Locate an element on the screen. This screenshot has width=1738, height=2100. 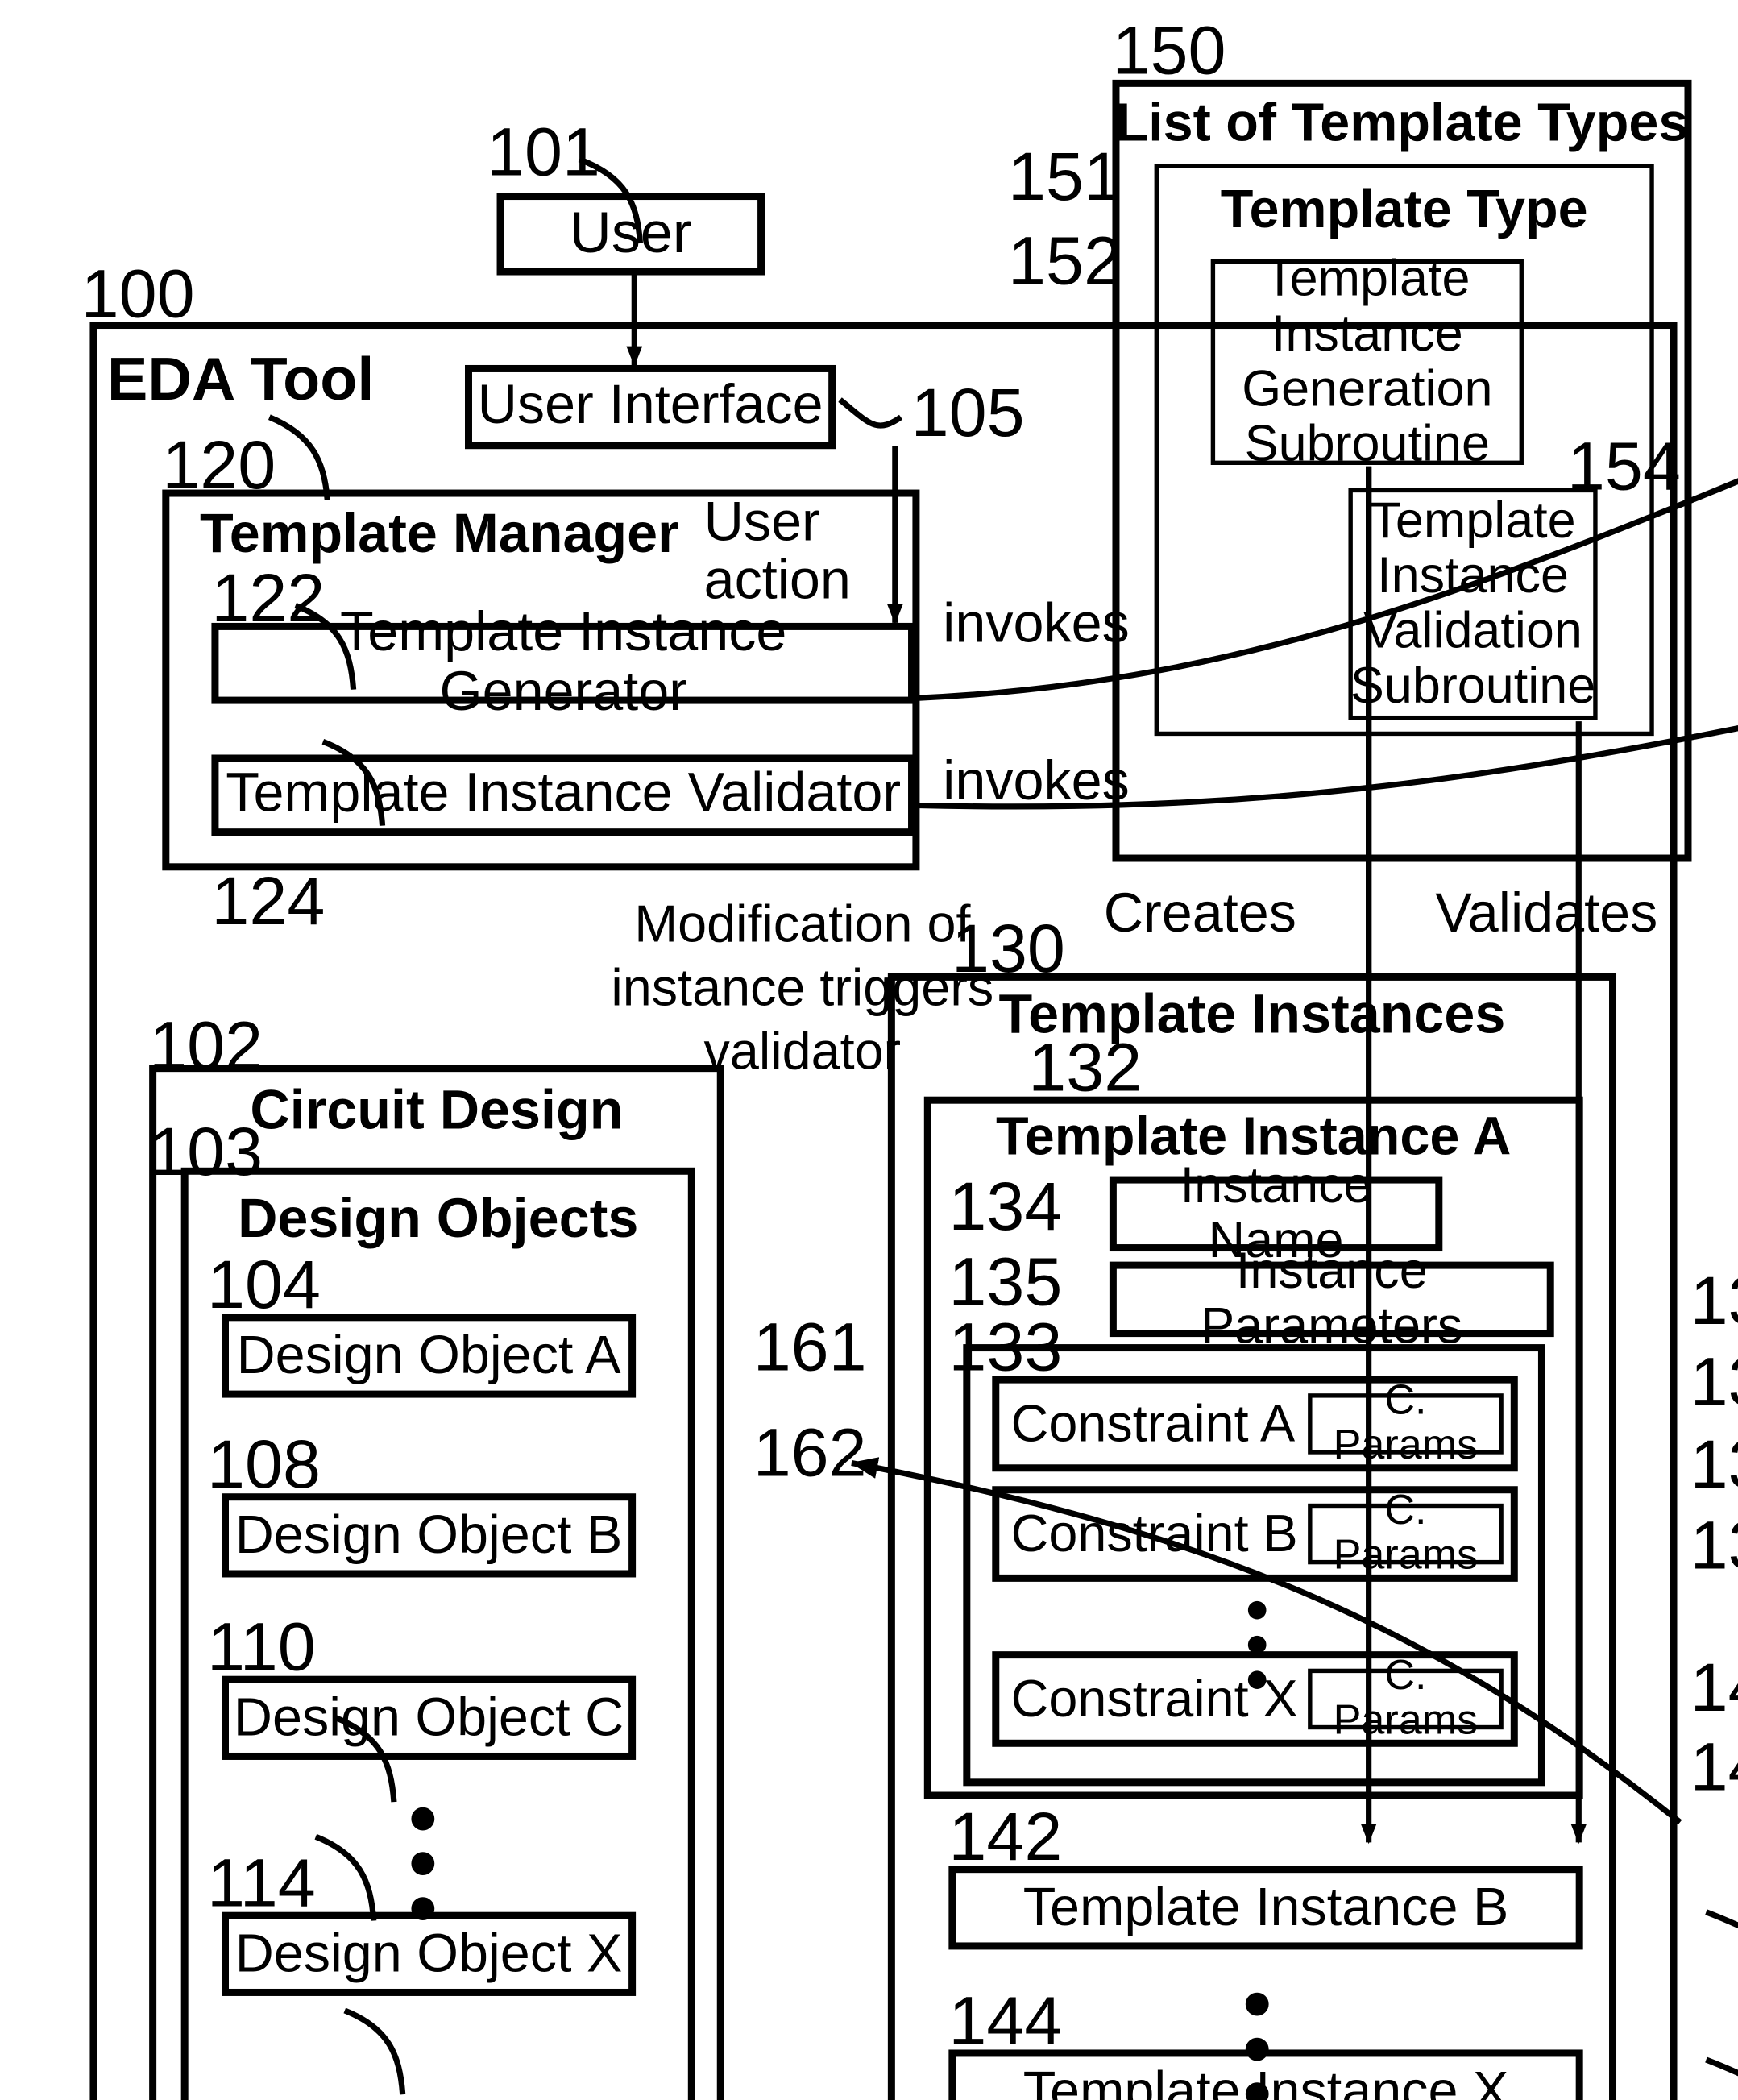
ref-104: 104 is located at coordinates (264, 1284).